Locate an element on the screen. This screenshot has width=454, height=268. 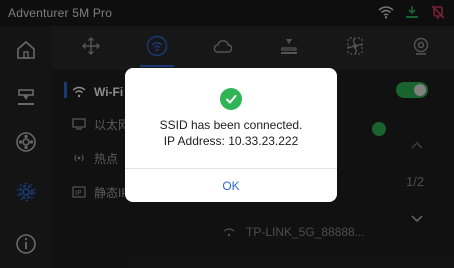
success-check-icon is located at coordinates (231, 99).